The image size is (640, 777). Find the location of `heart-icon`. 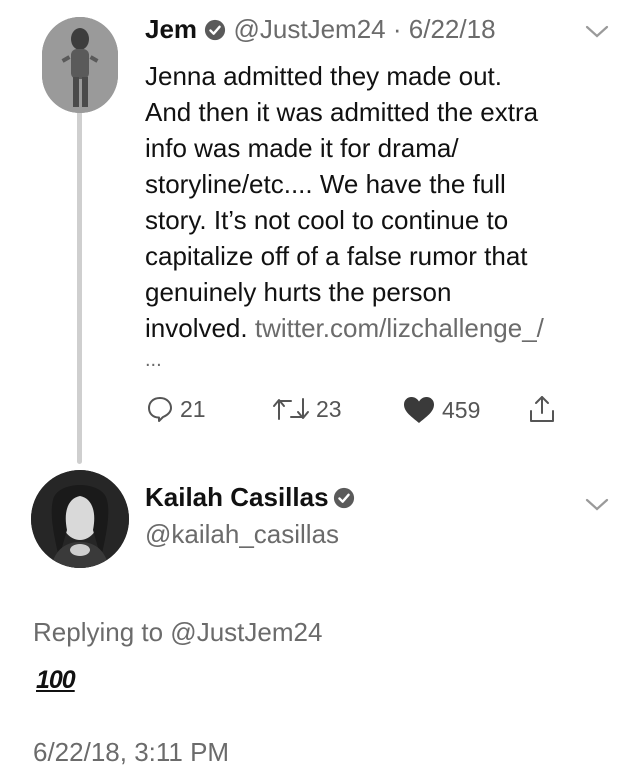

heart-icon is located at coordinates (419, 410).